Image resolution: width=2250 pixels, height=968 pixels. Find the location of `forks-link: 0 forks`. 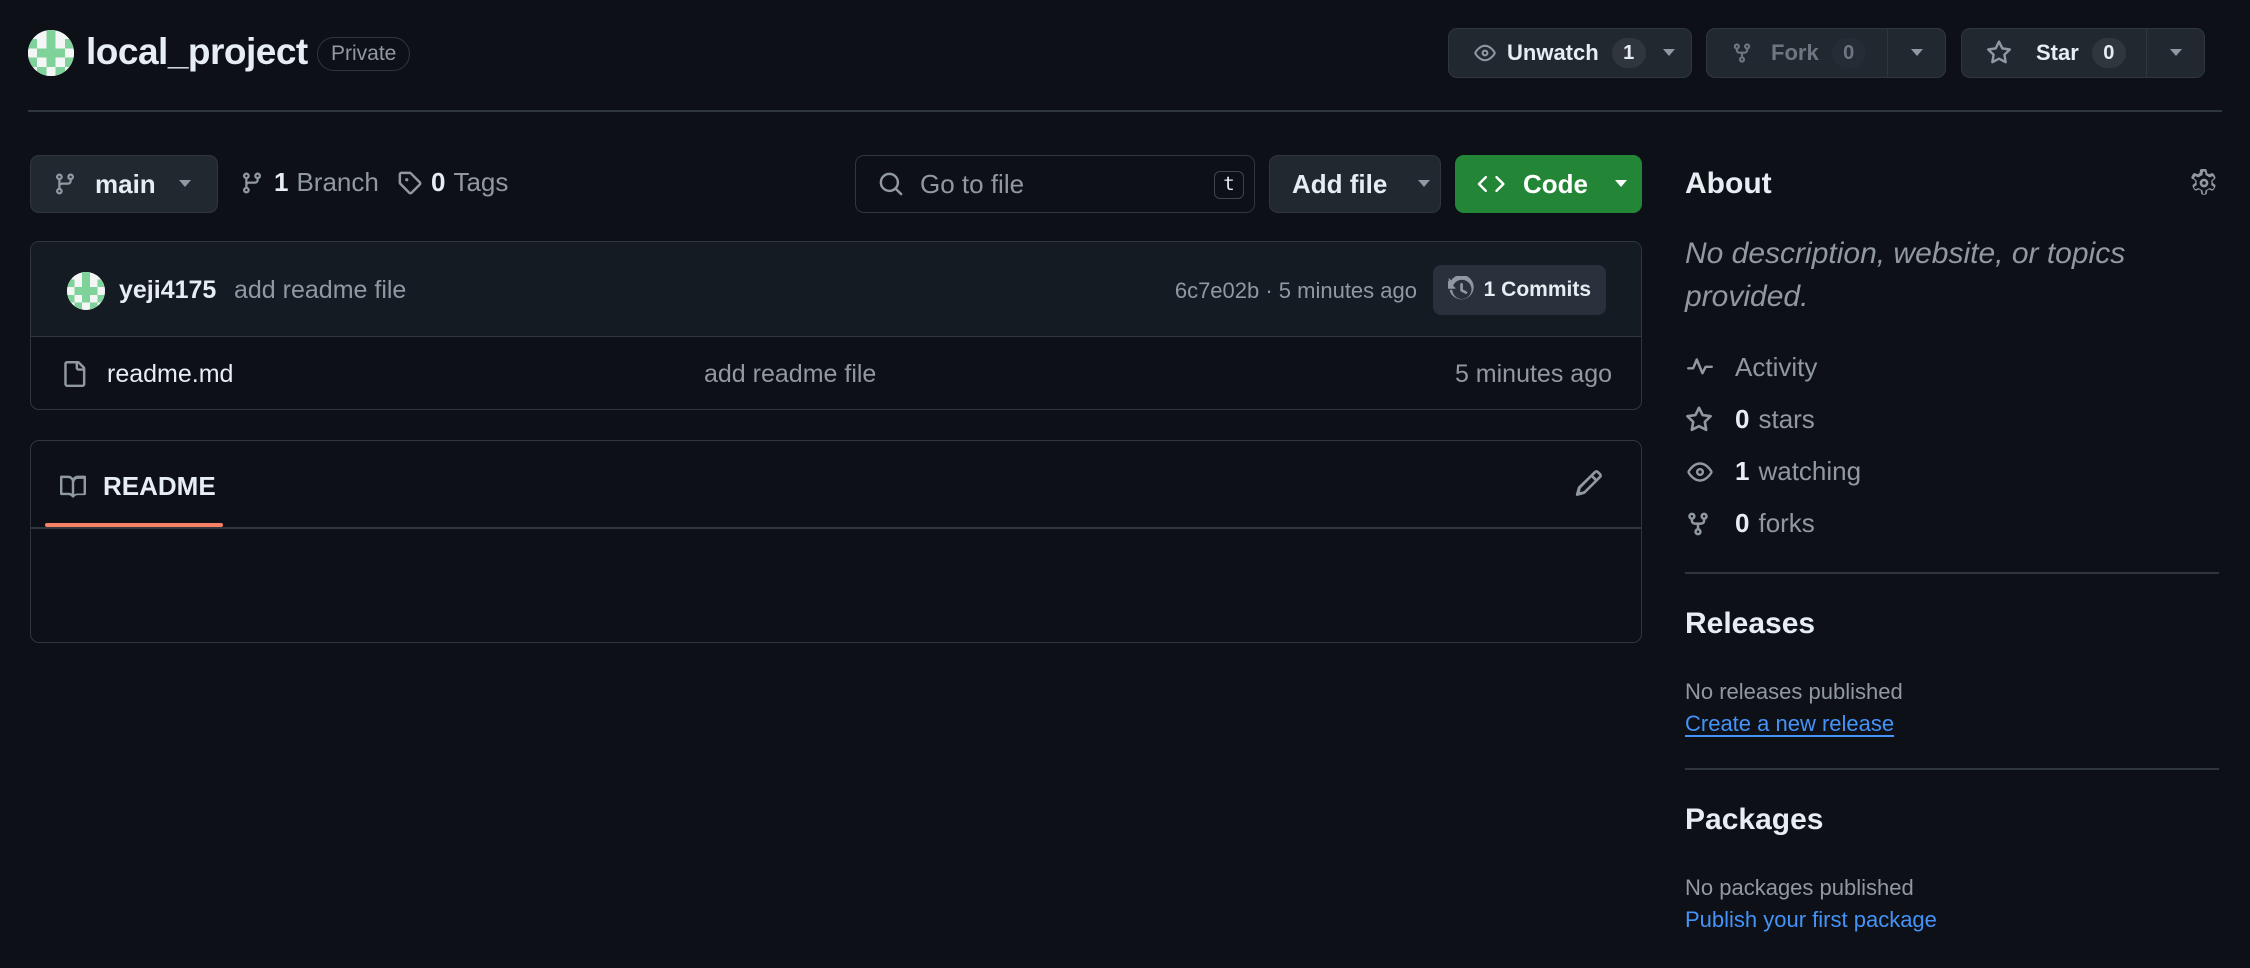

forks-link: 0 forks is located at coordinates (1750, 523).